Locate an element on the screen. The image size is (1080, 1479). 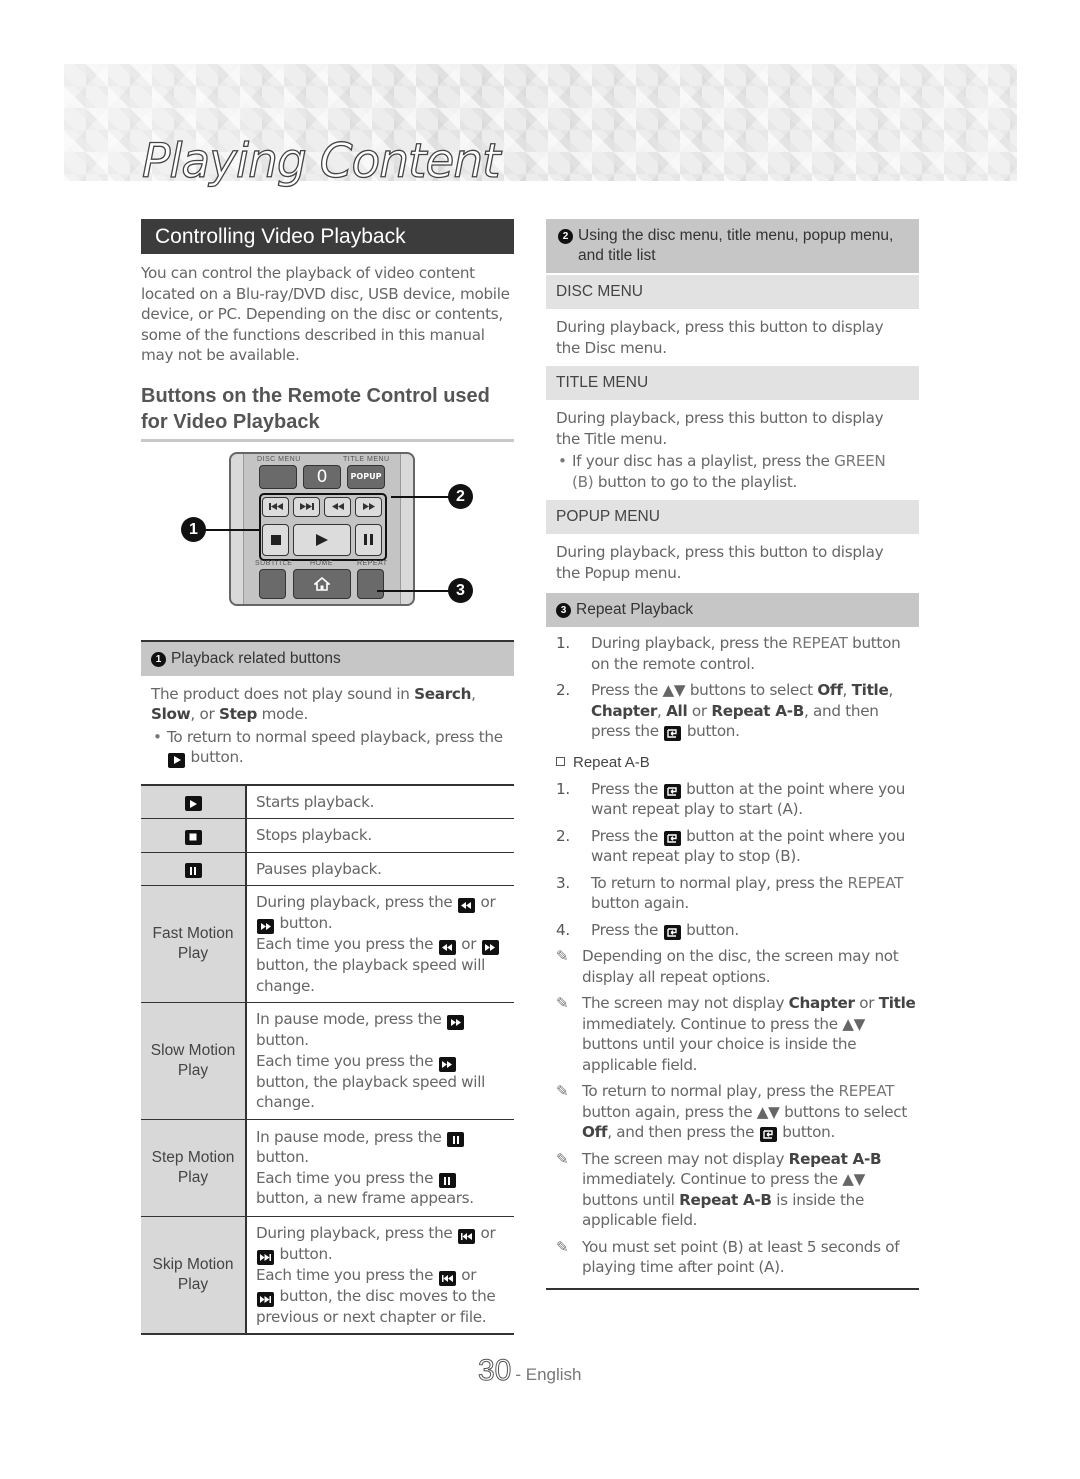
section-title: Controlling Video Playback is located at coordinates (327, 236).